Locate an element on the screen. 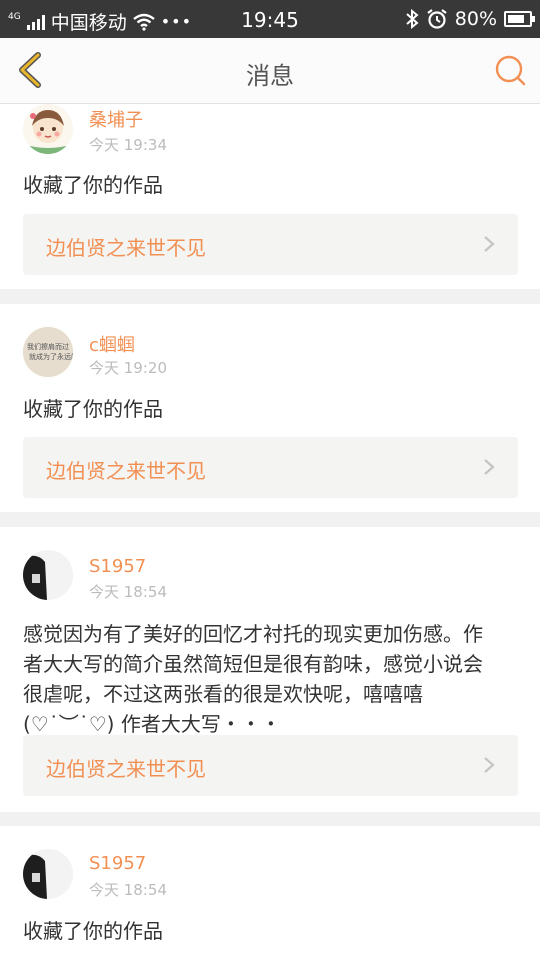 The height and width of the screenshot is (960, 540). nav-bar: 消息 is located at coordinates (270, 71).